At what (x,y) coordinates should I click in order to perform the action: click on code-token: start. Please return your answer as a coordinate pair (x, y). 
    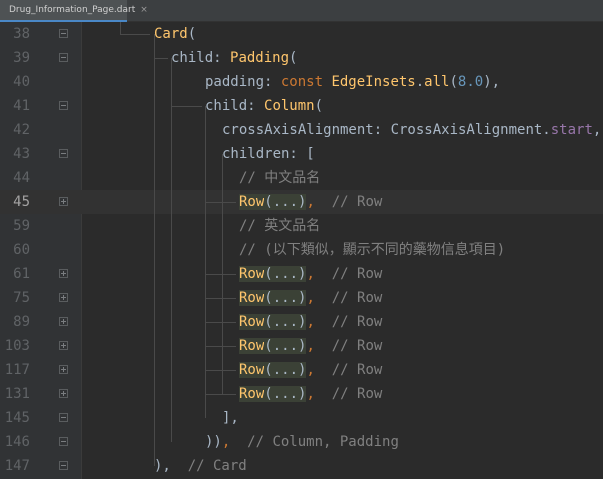
    Looking at the image, I should click on (571, 130).